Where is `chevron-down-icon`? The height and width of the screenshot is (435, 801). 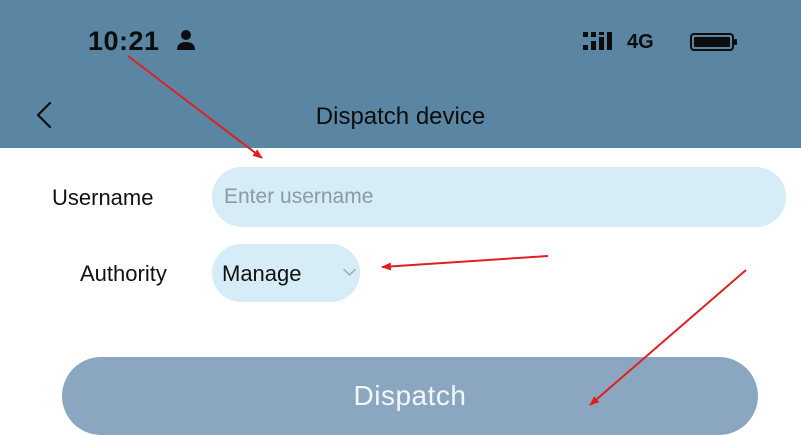 chevron-down-icon is located at coordinates (349, 272).